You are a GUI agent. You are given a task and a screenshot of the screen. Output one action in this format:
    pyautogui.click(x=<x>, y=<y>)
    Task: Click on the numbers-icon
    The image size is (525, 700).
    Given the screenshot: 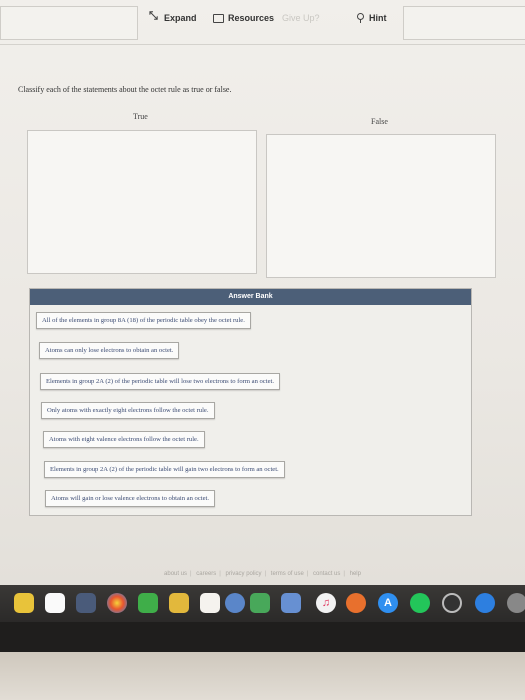 What is the action you would take?
    pyautogui.click(x=260, y=603)
    